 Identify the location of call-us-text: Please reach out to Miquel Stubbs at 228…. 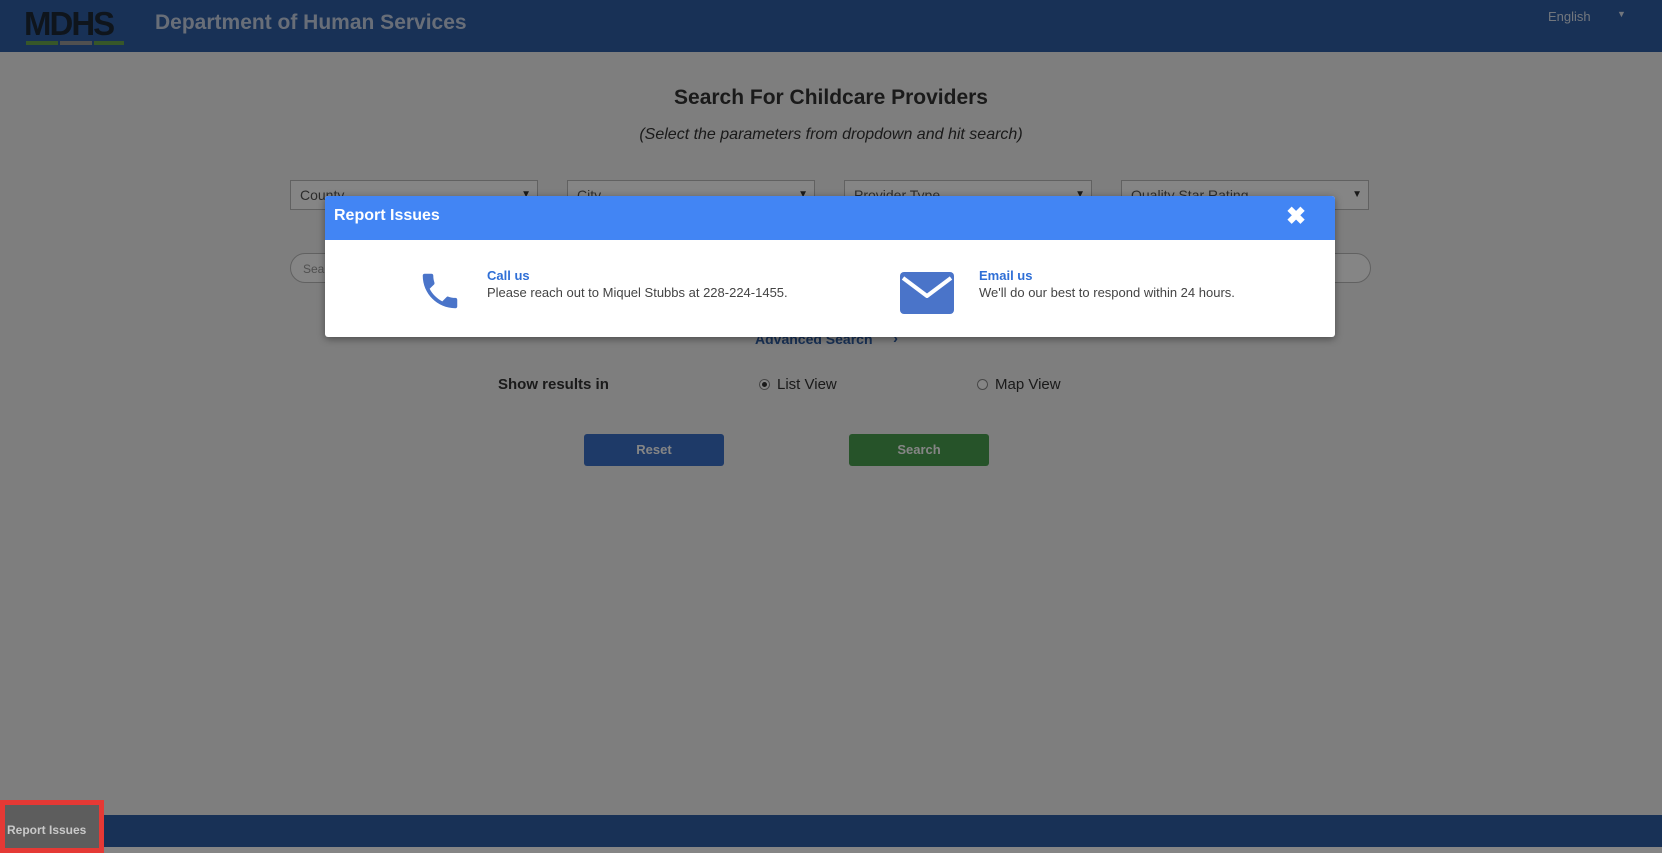
(637, 292).